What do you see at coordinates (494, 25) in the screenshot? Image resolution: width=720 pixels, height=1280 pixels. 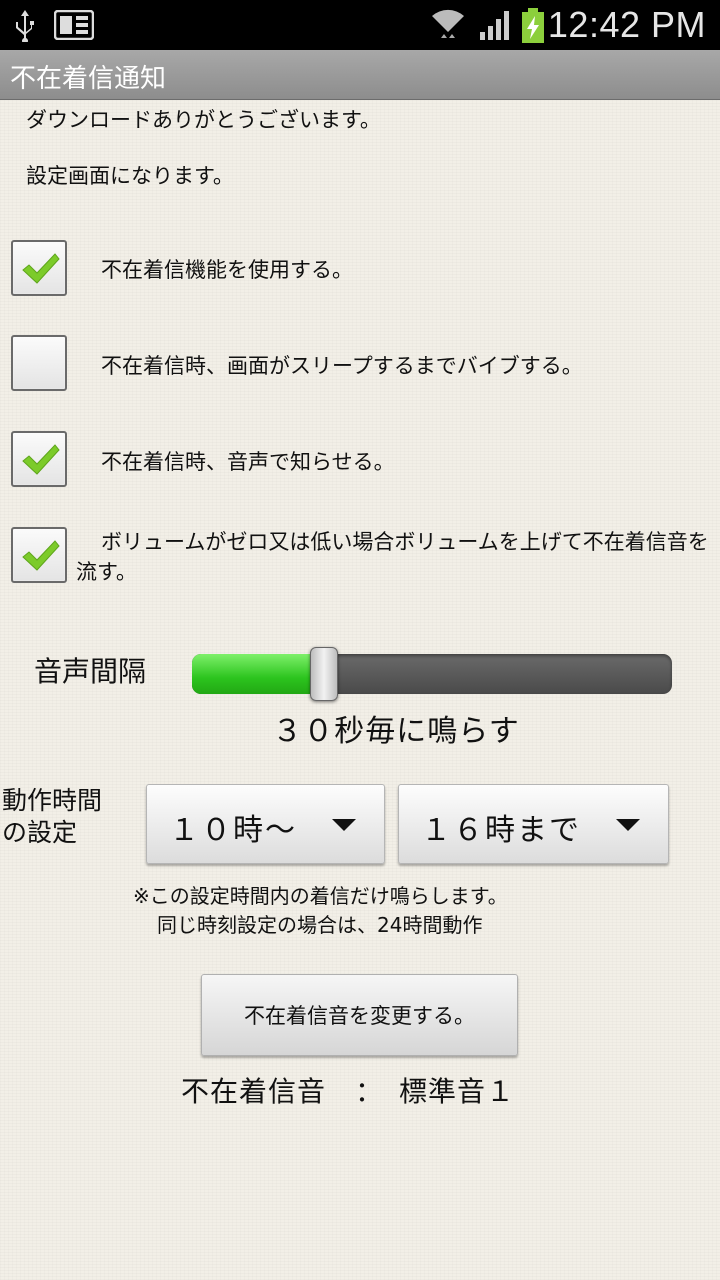 I see `signal-icon` at bounding box center [494, 25].